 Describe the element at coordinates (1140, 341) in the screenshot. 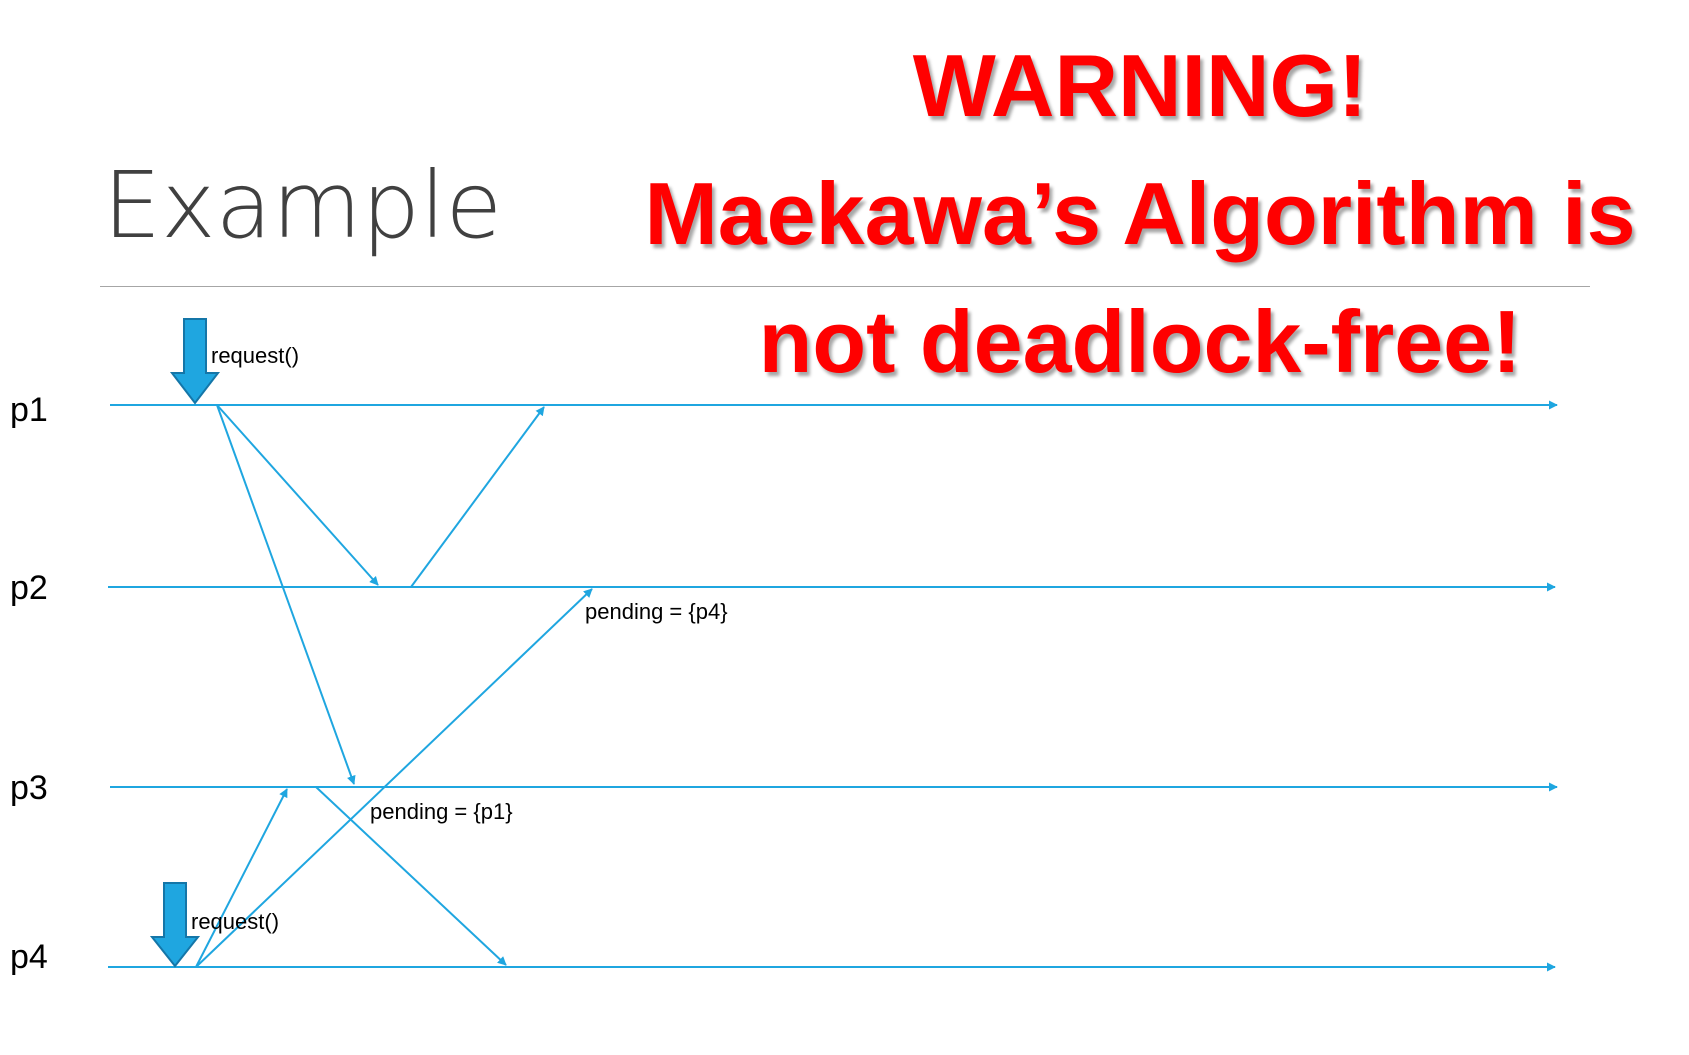

I see `warning-line-3: not deadlock-free!` at that location.